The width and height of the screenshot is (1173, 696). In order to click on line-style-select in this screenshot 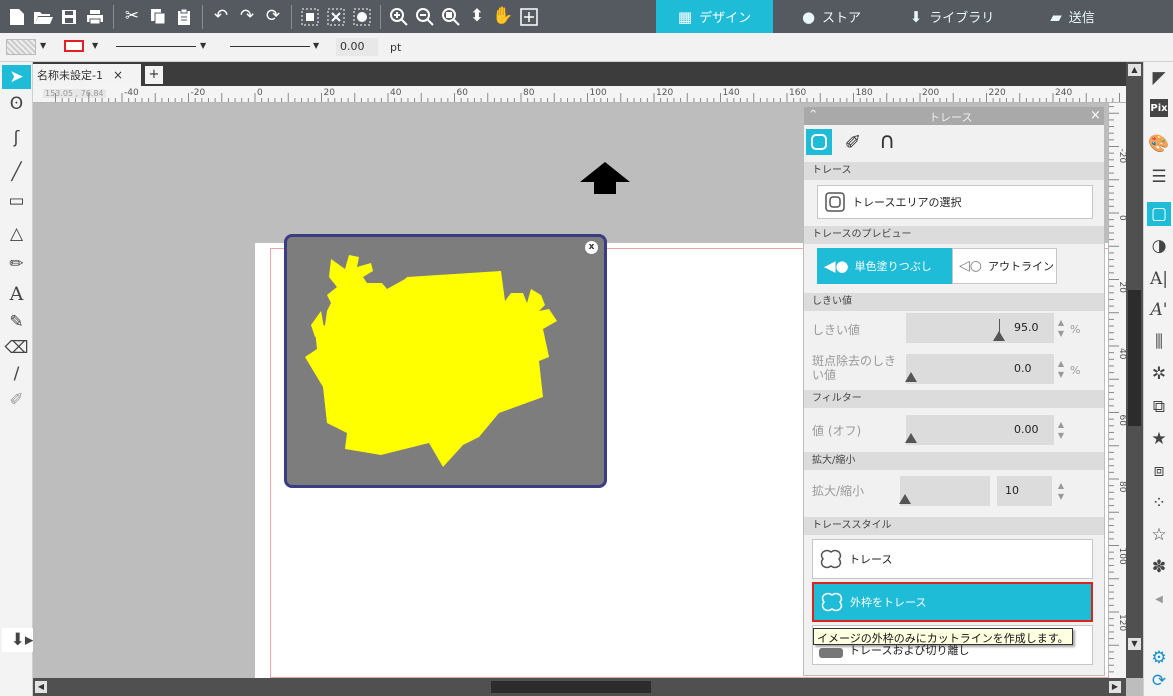, I will do `click(156, 46)`.